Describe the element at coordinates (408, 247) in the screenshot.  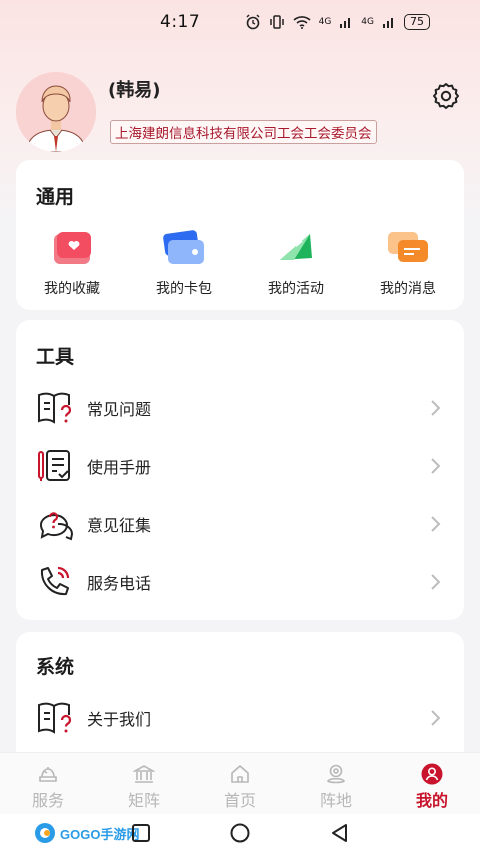
I see `message-icon` at that location.